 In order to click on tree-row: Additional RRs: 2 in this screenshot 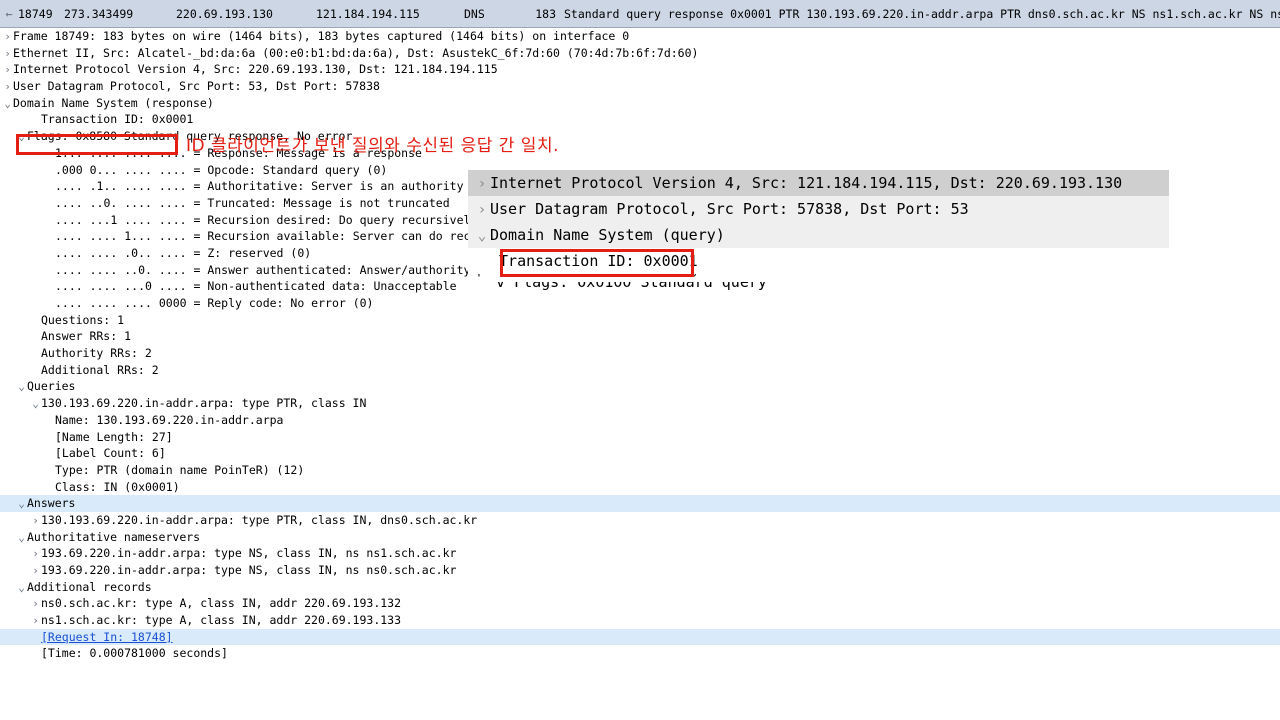, I will do `click(640, 370)`.